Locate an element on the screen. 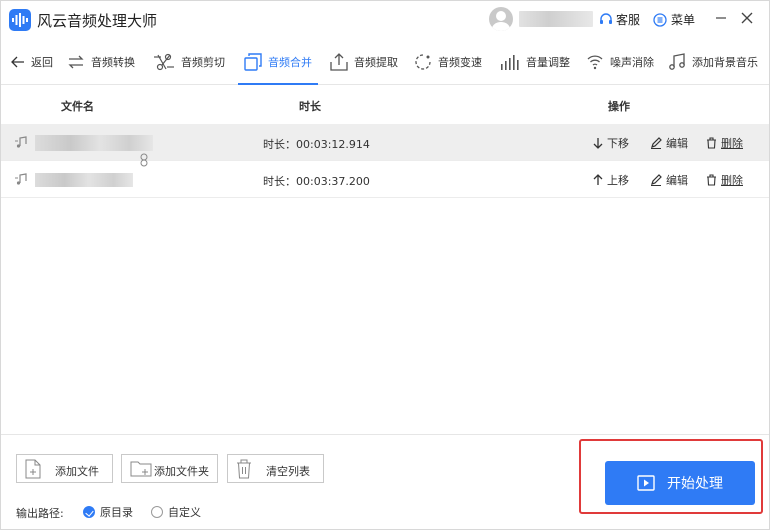 The width and height of the screenshot is (770, 530). music-note-icon is located at coordinates (677, 61).